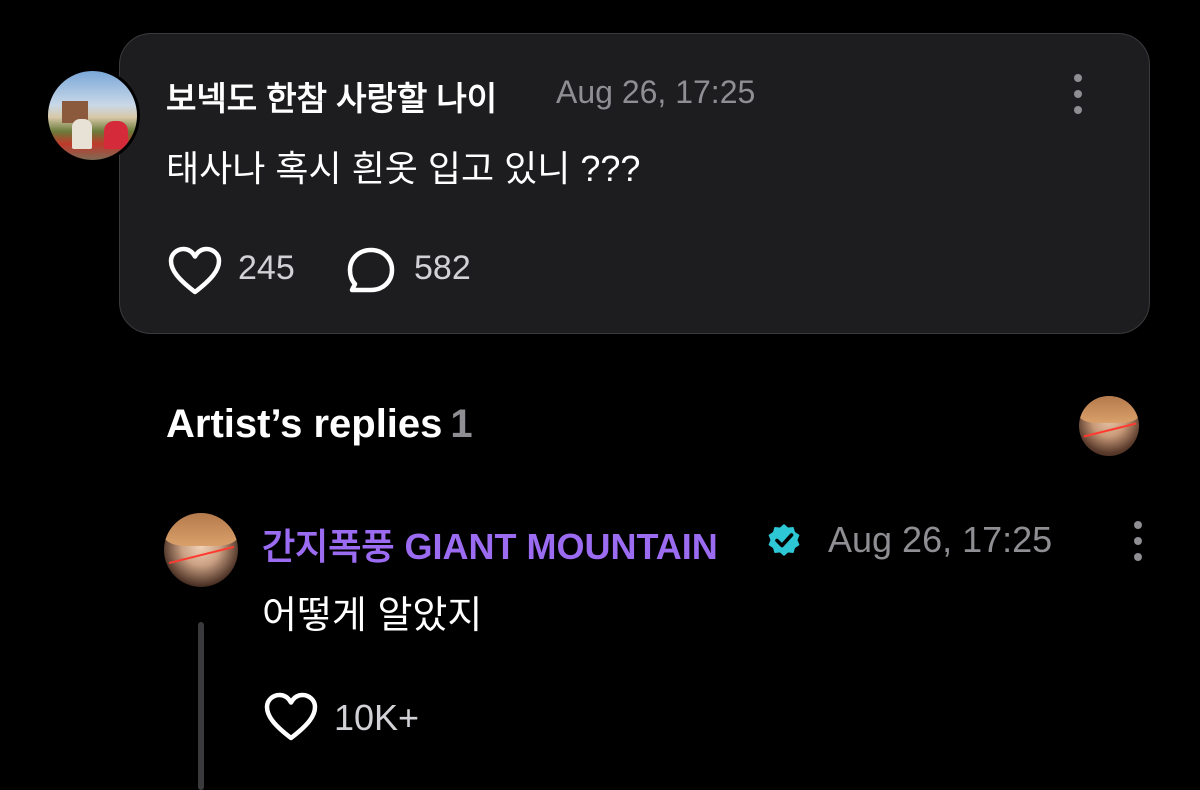 The image size is (1200, 790). I want to click on reply-author-name: 간지폭풍 GIANT MOUNTAIN, so click(490, 544).